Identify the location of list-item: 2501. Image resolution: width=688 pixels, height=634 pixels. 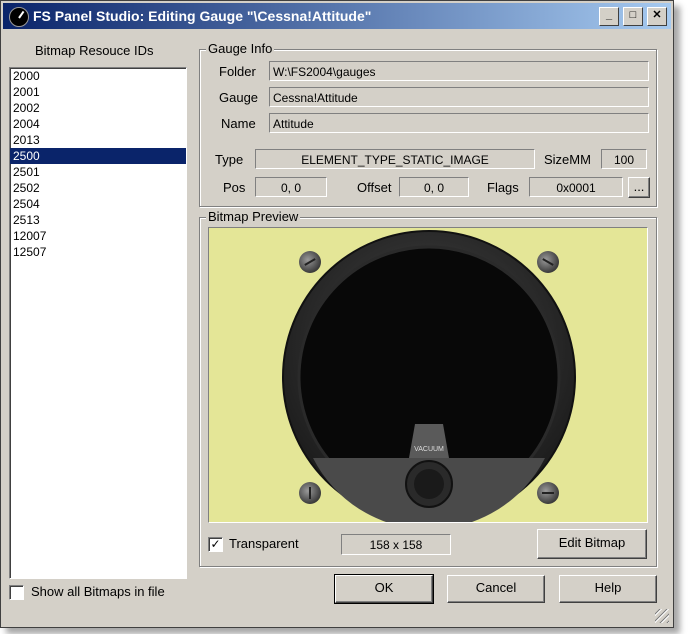
(98, 172).